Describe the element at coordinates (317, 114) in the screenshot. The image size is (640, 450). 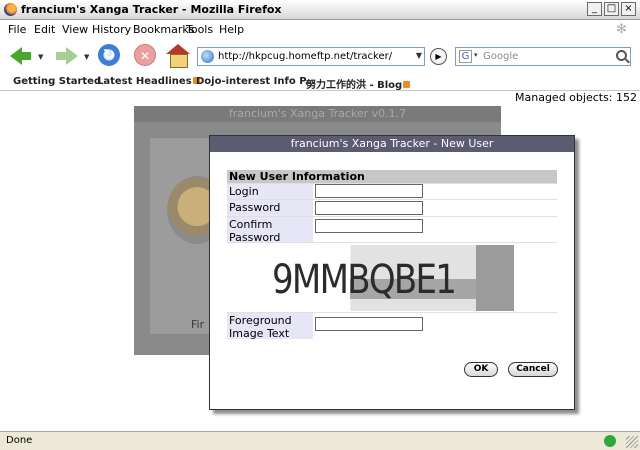
I see `background-window-title: francium's Xanga Tracker v0.1.7` at that location.